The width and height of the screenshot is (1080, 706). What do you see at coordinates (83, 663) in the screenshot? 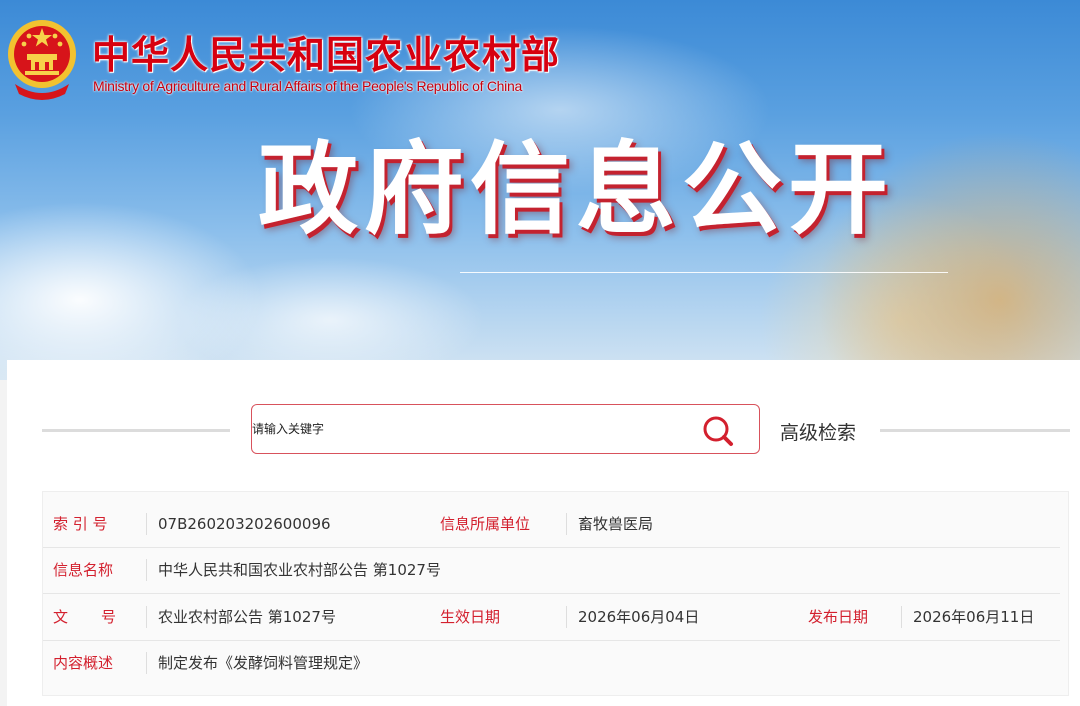
I see `summary-label: 内容概述` at bounding box center [83, 663].